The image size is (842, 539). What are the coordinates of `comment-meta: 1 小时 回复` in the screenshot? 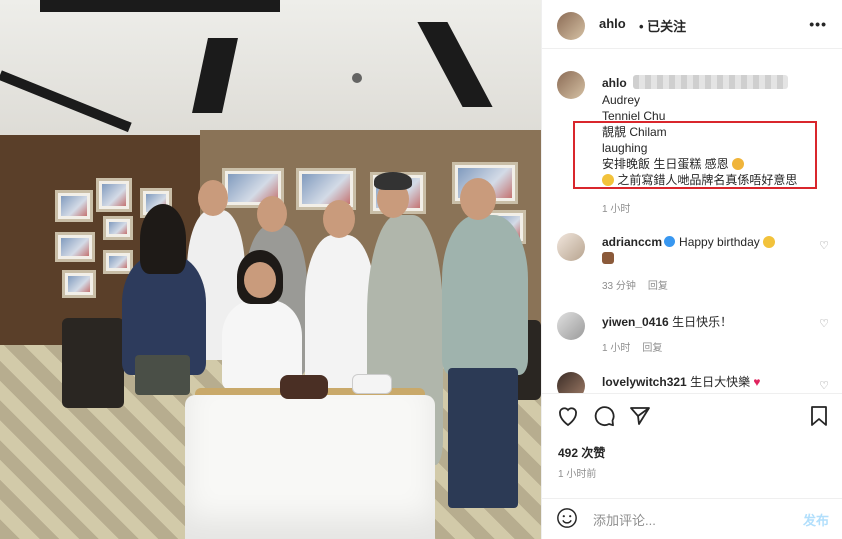 It's located at (638, 346).